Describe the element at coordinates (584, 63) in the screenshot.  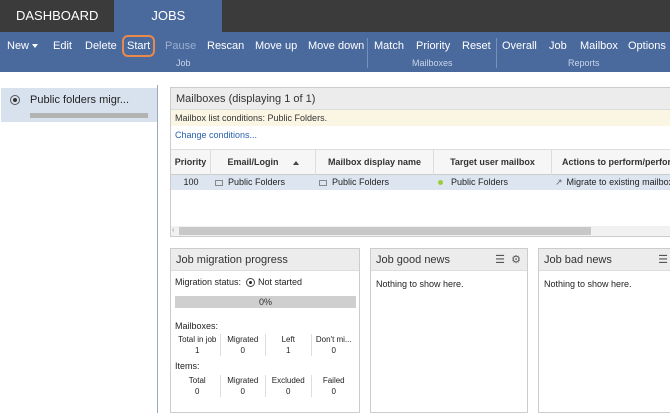
I see `reports-group-label: Reports` at that location.